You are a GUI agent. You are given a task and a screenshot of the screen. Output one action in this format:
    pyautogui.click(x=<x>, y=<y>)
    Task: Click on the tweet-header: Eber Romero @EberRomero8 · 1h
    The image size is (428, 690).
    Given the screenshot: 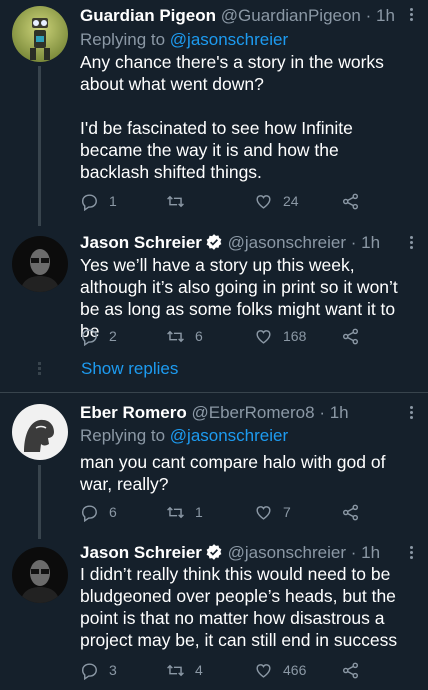 What is the action you would take?
    pyautogui.click(x=240, y=412)
    